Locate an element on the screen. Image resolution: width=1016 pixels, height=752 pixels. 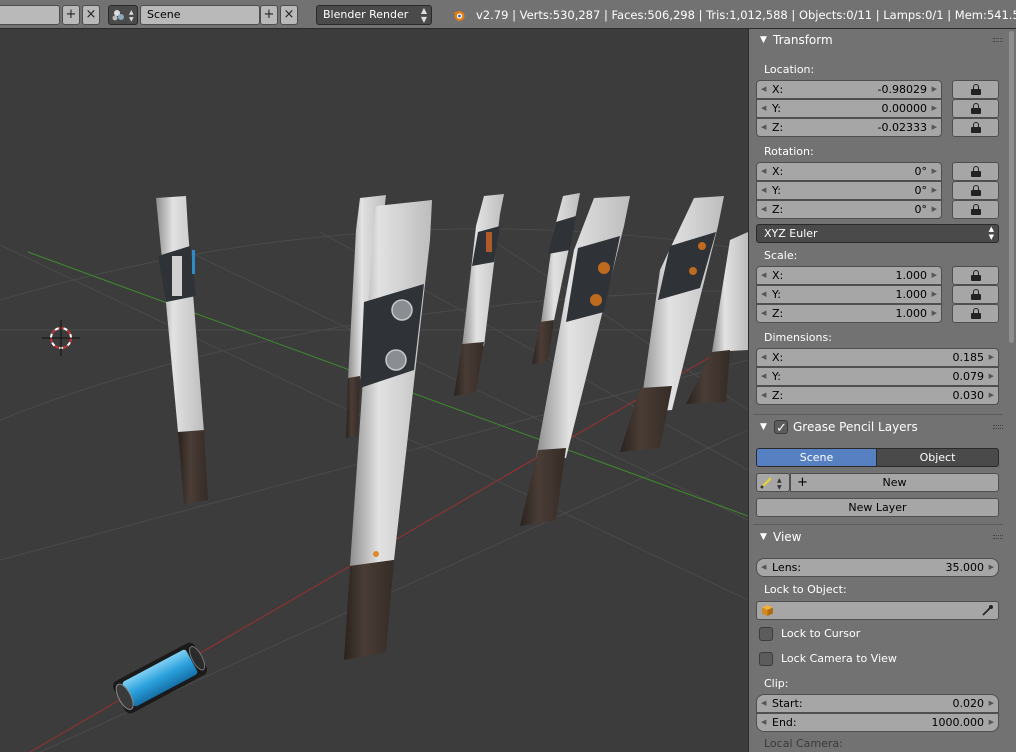
scale-y-field: ◀ Y: 1.000 ▶ is located at coordinates (849, 294).